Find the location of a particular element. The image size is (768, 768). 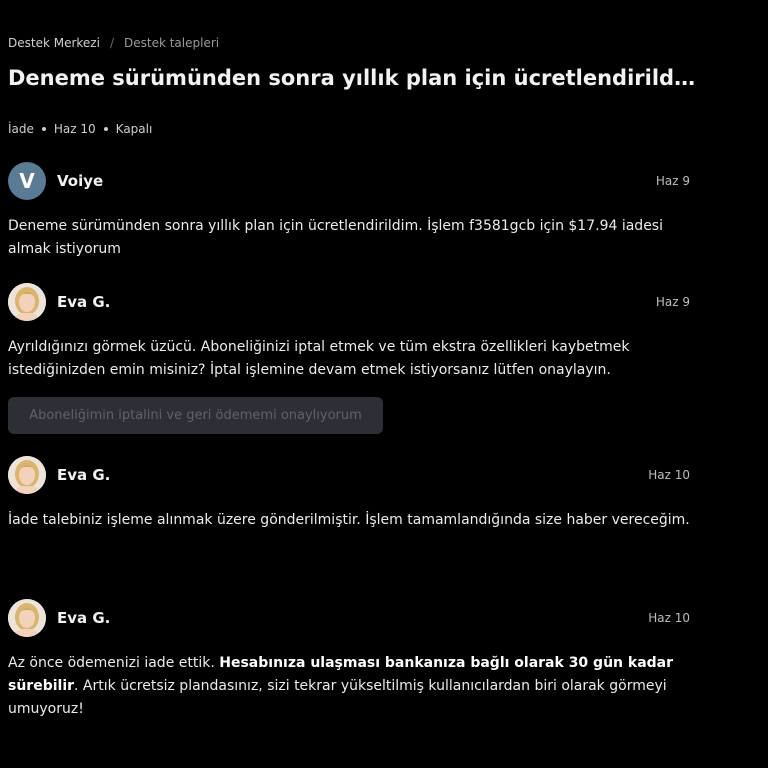

ticket-status: Kapalı is located at coordinates (134, 129).